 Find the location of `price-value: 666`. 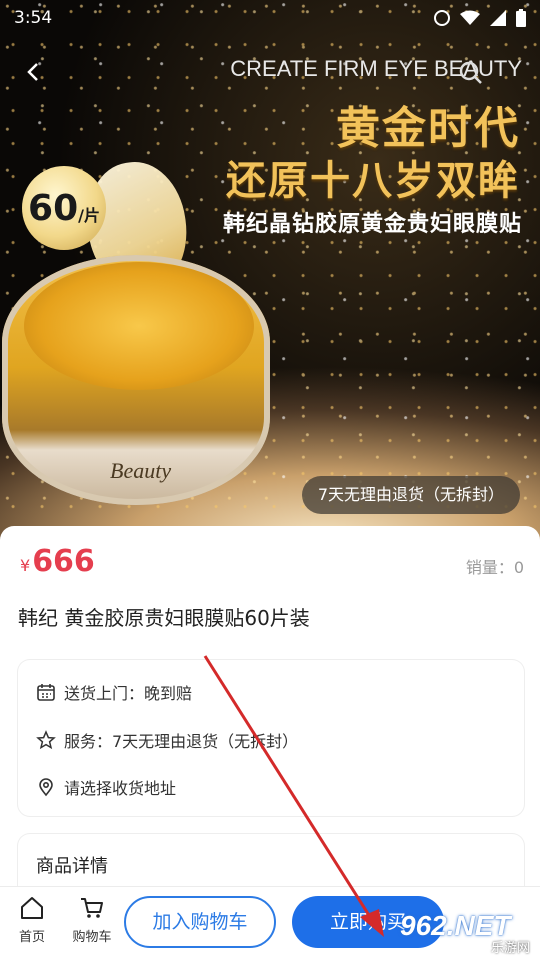

price-value: 666 is located at coordinates (63, 561).